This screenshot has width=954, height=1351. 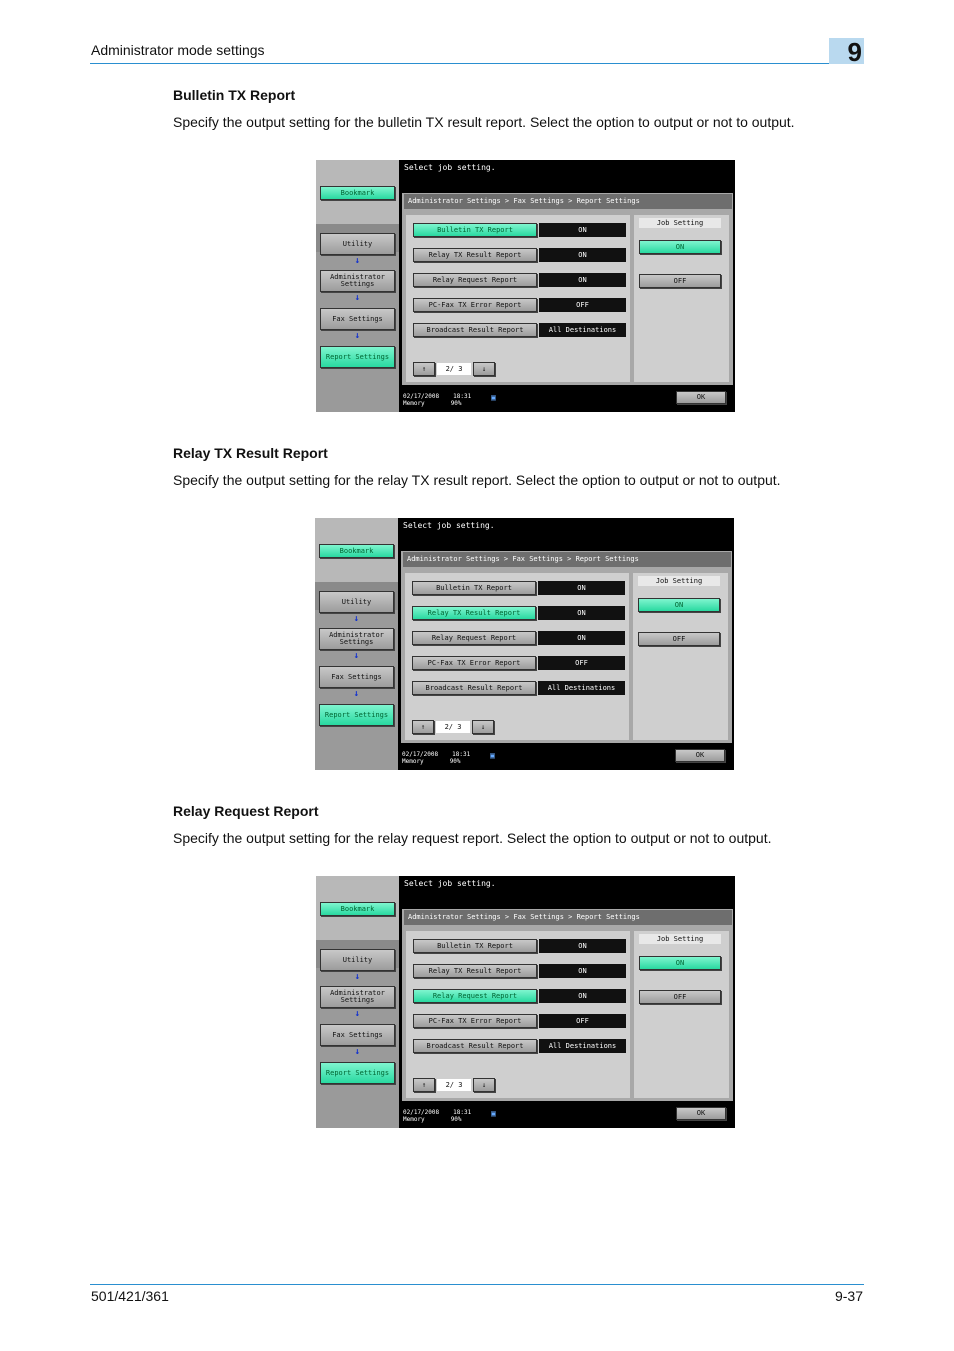 What do you see at coordinates (250, 453) in the screenshot?
I see `section-title: Relay TX Result Report` at bounding box center [250, 453].